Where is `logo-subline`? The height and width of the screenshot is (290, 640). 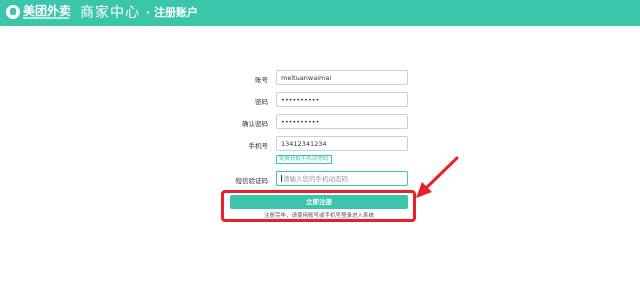 logo-subline is located at coordinates (46, 18).